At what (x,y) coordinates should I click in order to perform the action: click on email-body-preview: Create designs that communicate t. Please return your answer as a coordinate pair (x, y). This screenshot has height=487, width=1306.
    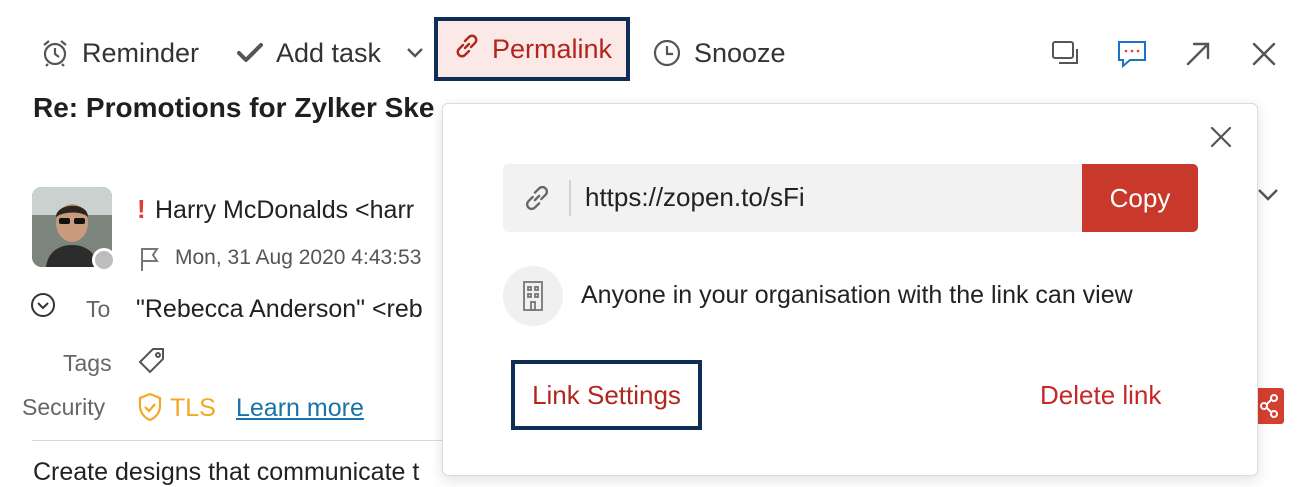
    Looking at the image, I should click on (226, 472).